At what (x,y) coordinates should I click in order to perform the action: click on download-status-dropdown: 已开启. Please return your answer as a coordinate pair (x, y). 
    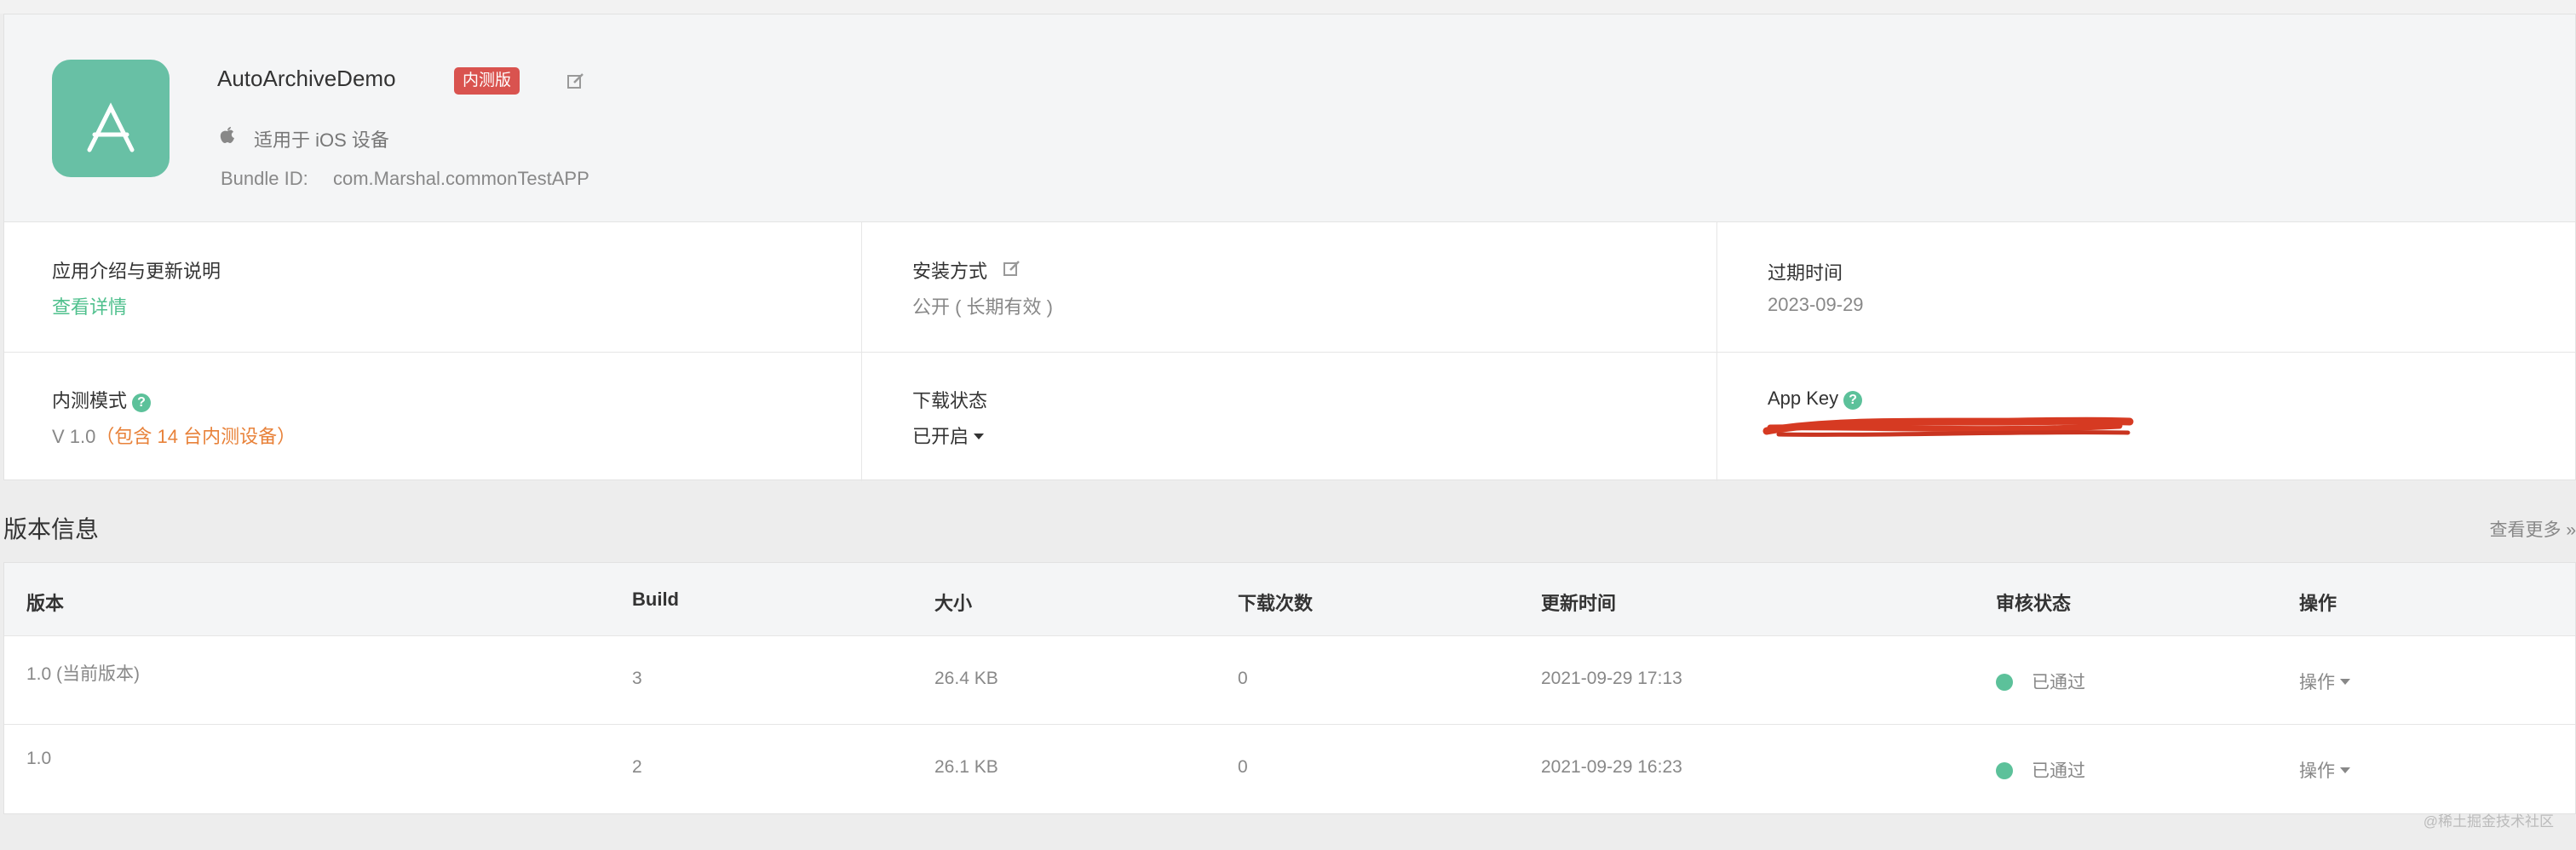
    Looking at the image, I should click on (949, 435).